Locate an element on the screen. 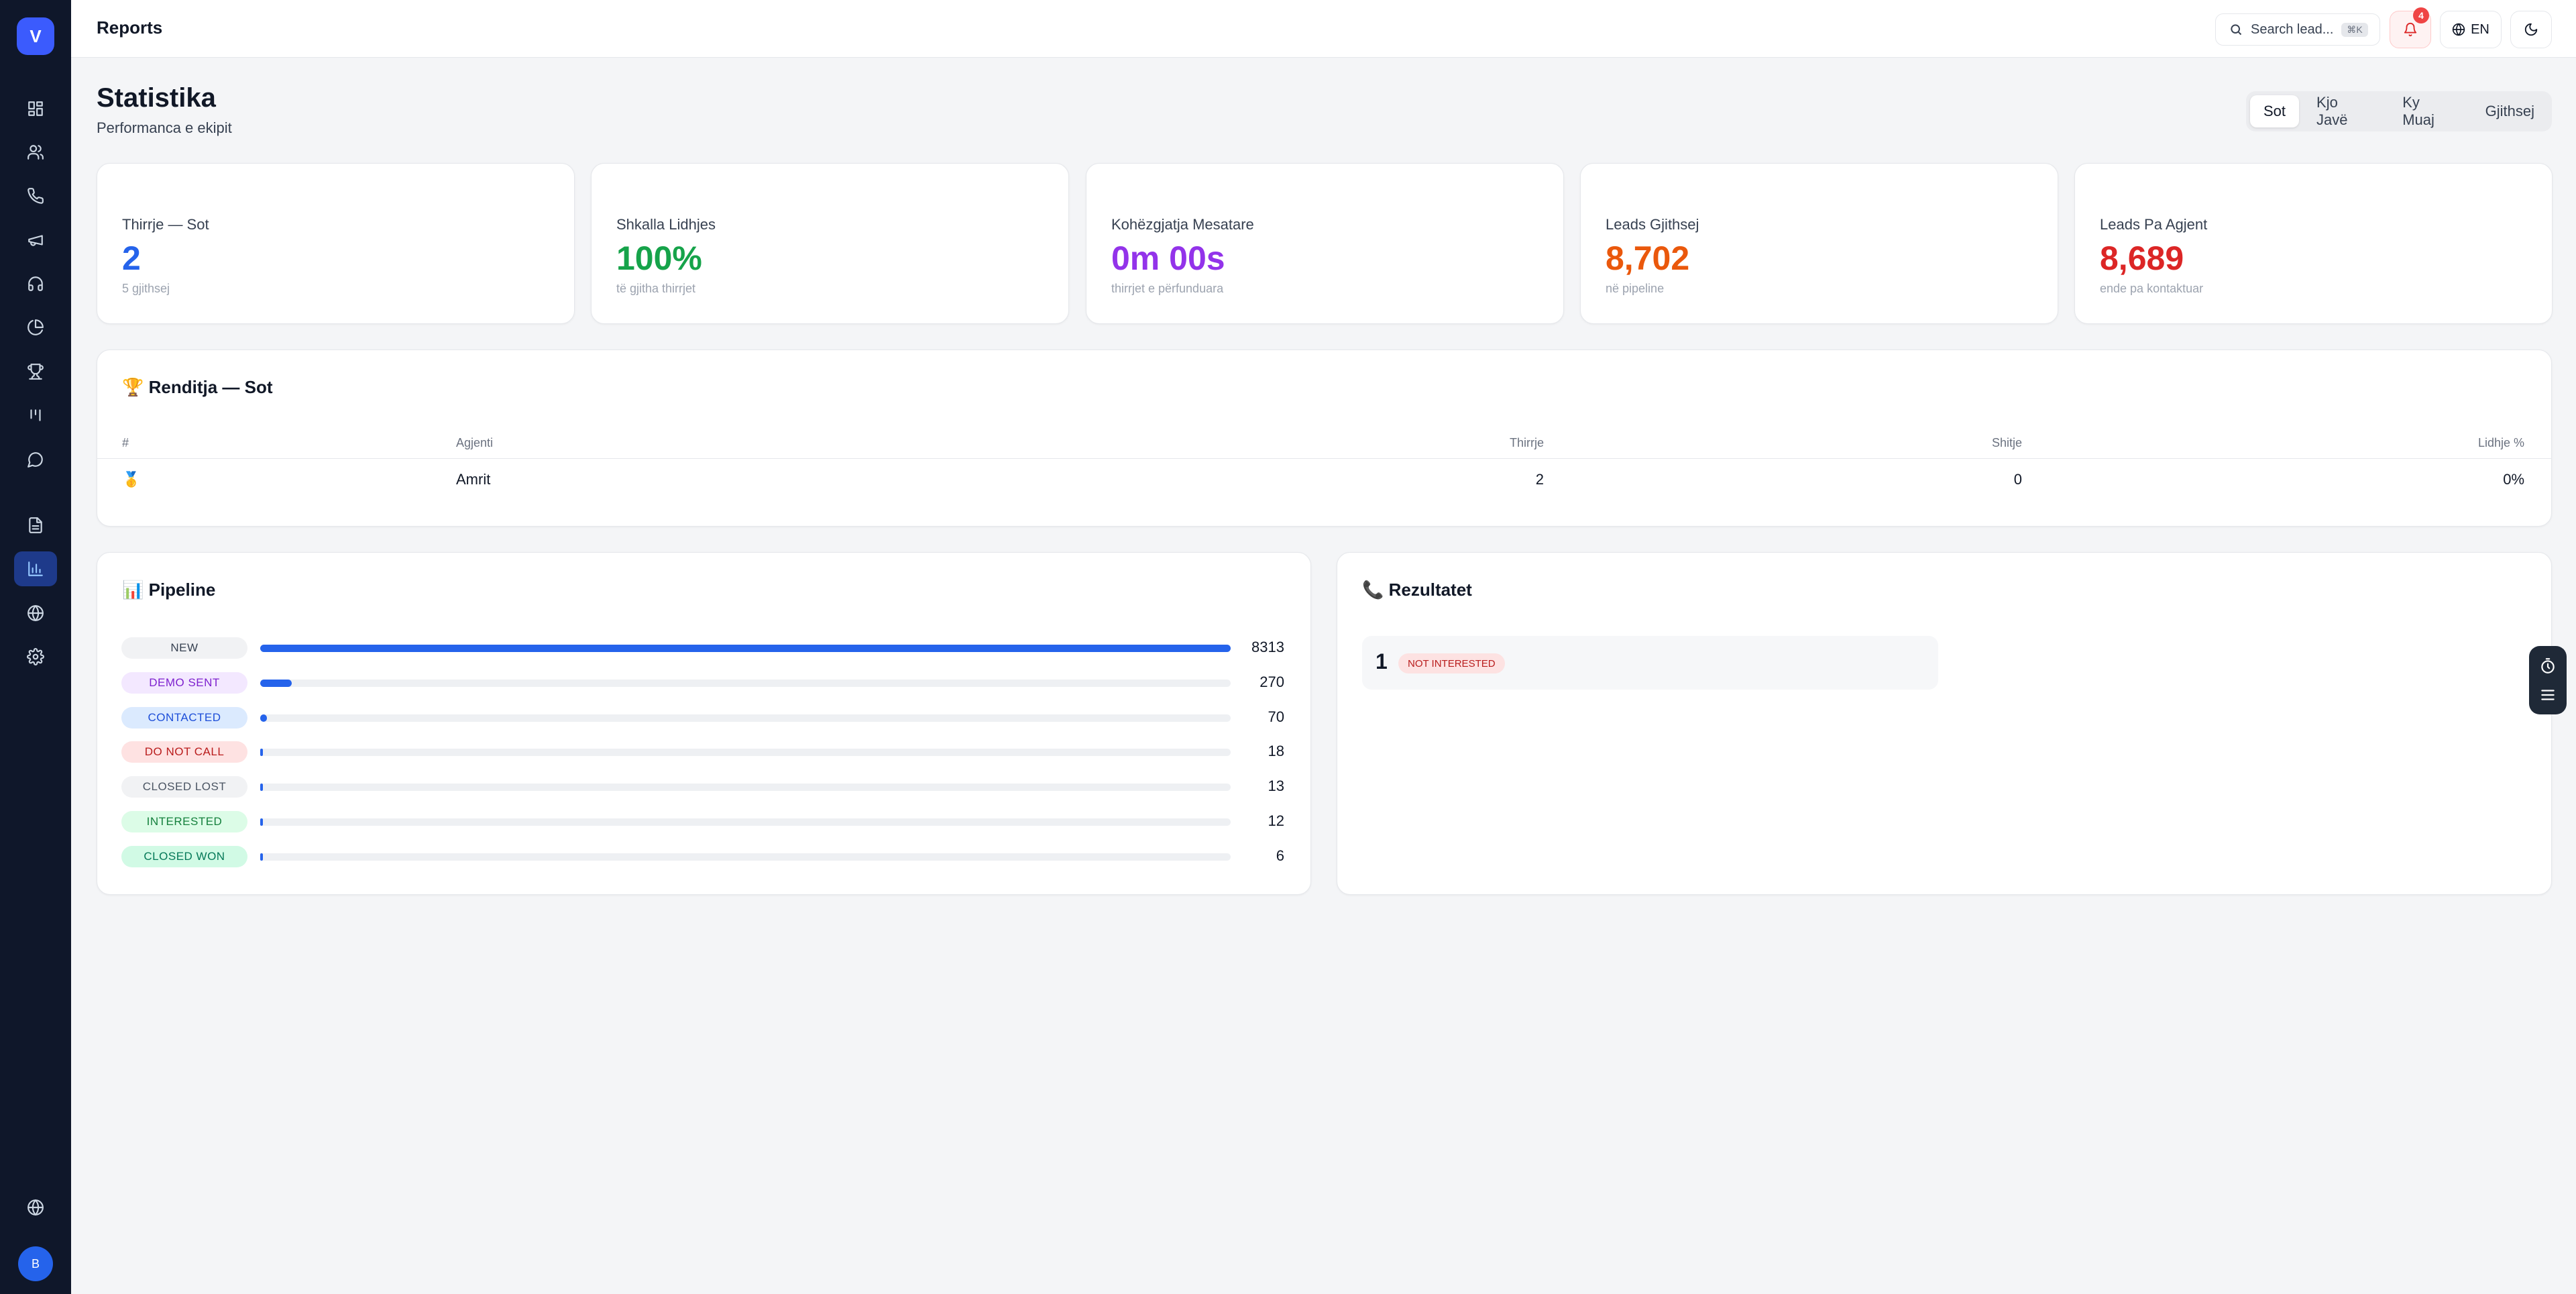 The height and width of the screenshot is (1294, 2576). bell-icon is located at coordinates (2410, 30).